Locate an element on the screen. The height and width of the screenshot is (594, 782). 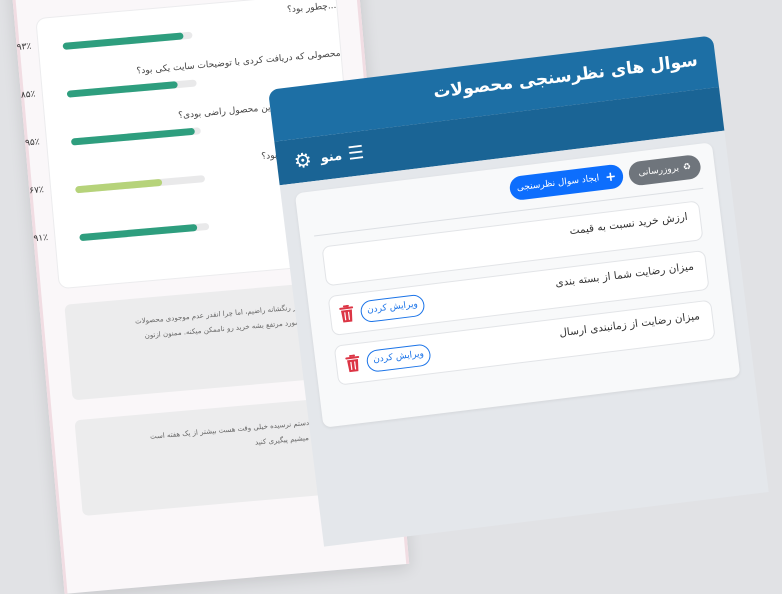
result-question: ...چطور بود؟ is located at coordinates (311, 8).